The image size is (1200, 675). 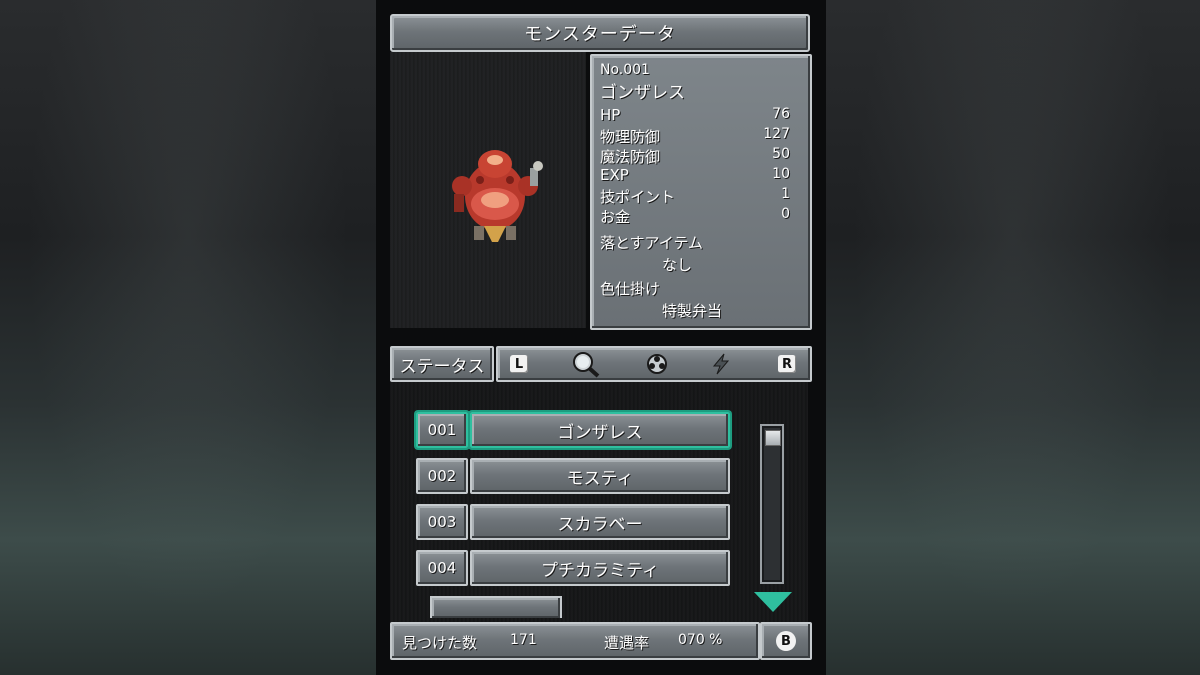 I want to click on list-item-number: 004, so click(x=442, y=568).